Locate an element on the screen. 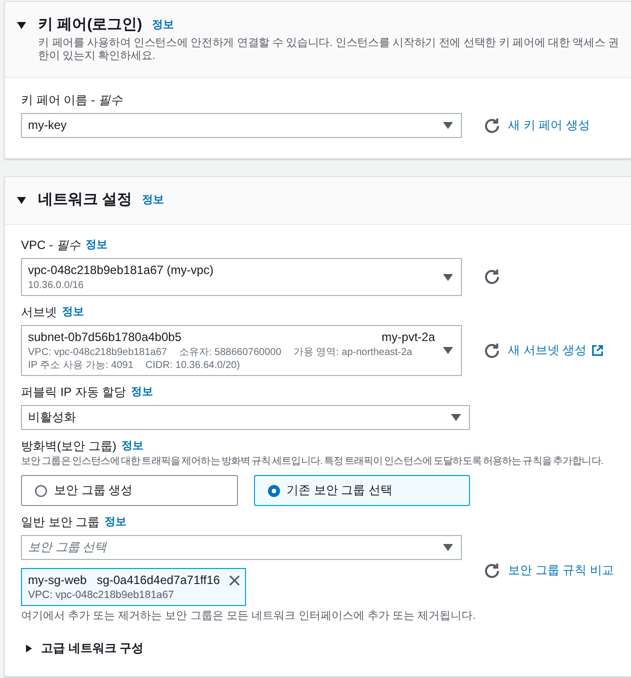 This screenshot has height=678, width=631. radio-tile: 기존 보안 그룹 선택 is located at coordinates (362, 490).